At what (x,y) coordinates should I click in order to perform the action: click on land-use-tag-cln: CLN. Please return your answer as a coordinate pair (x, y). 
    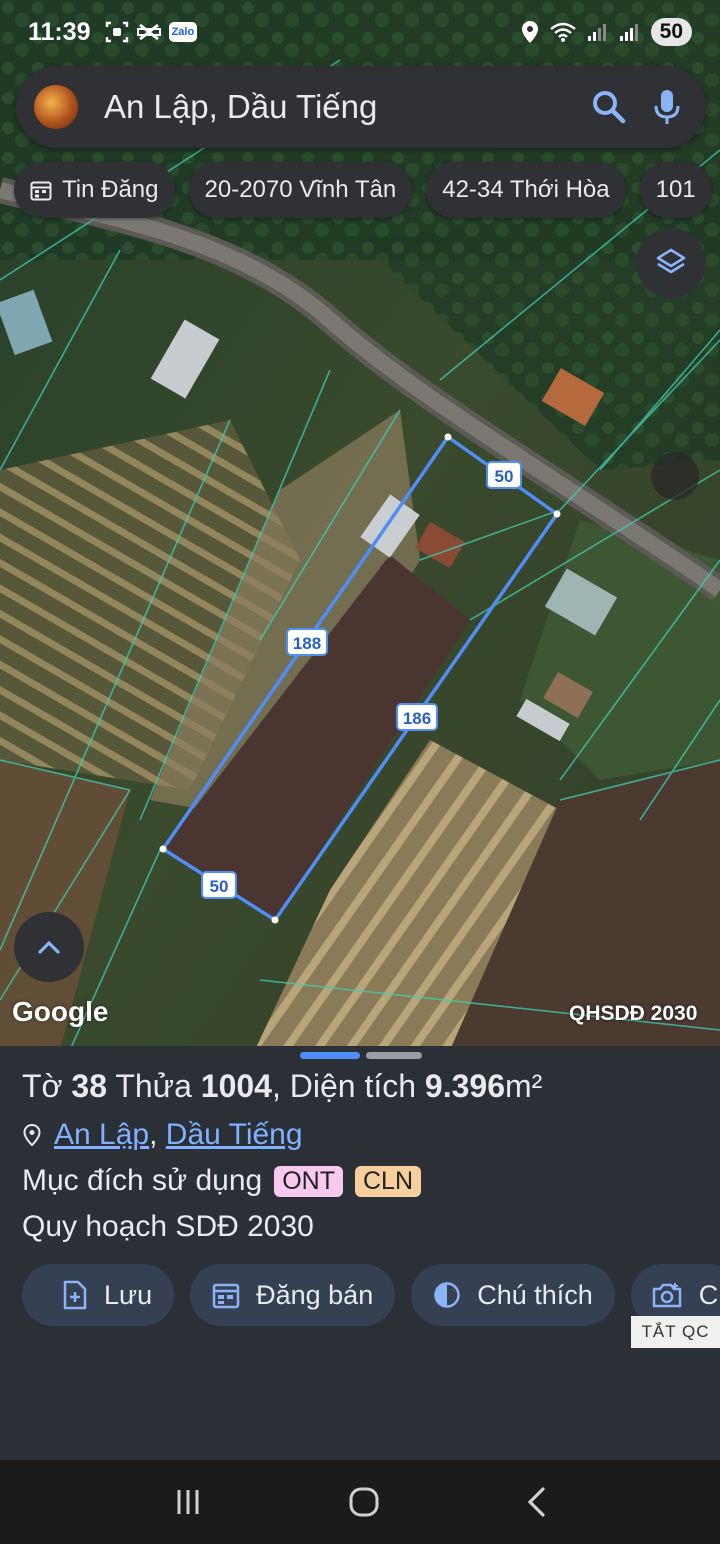
    Looking at the image, I should click on (388, 1181).